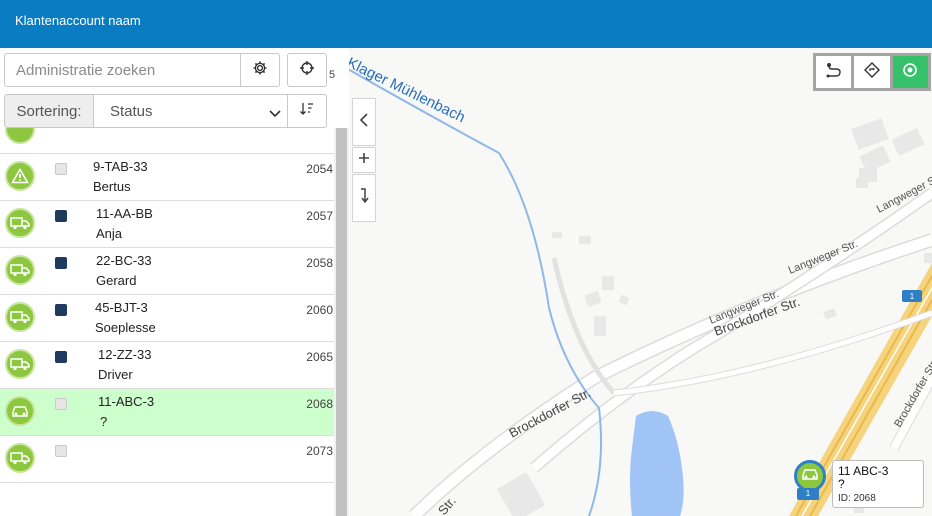 The height and width of the screenshot is (516, 932). I want to click on vehicle-plate: 11-ABC-3, so click(126, 401).